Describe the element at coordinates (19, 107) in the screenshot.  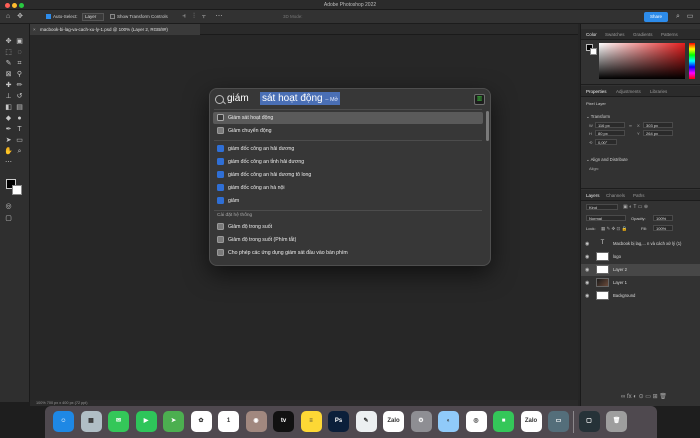
I see `gradient-tool-icon: ▤` at that location.